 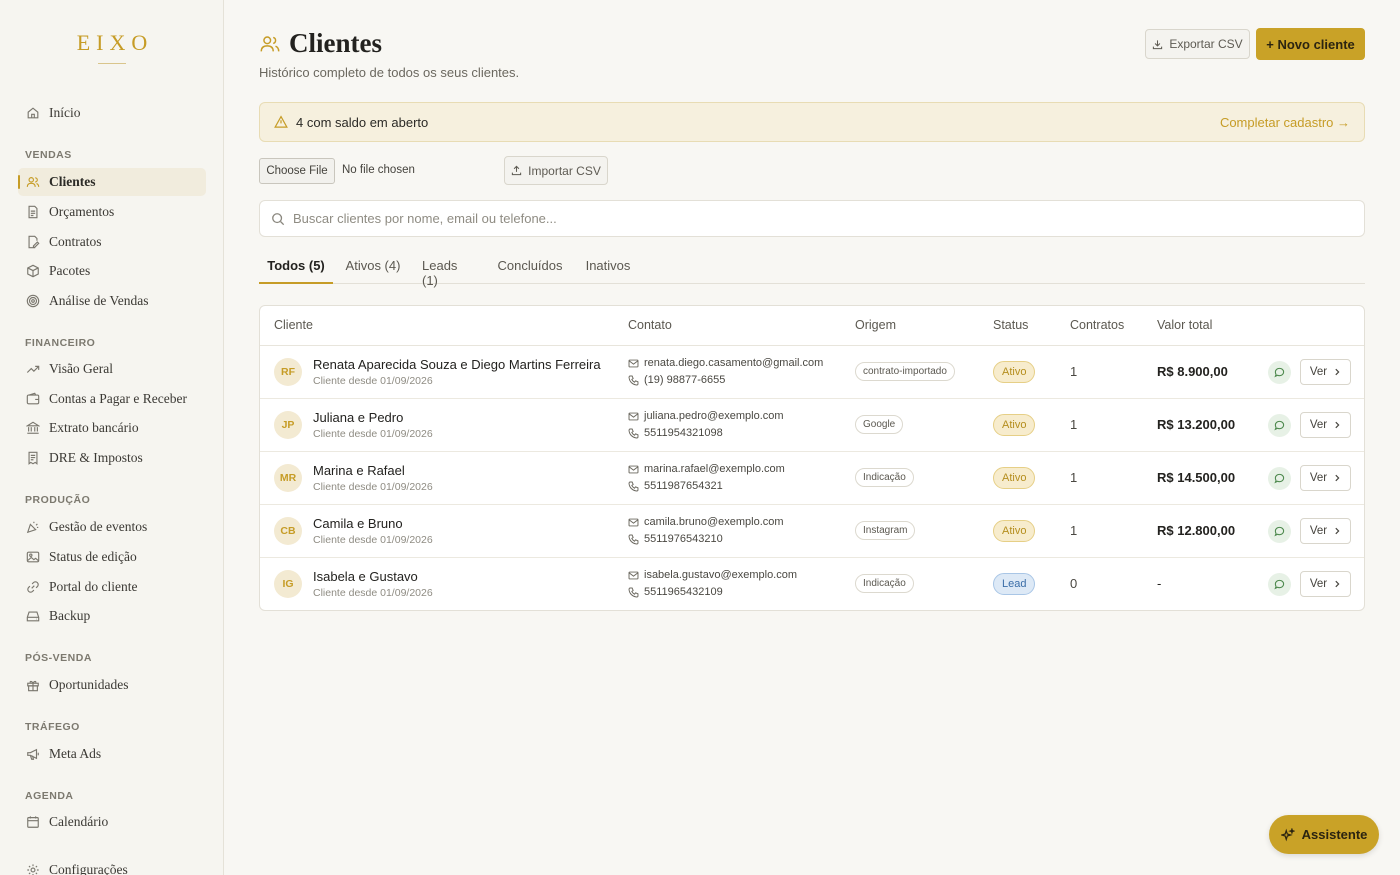 I want to click on image-icon, so click(x=33, y=557).